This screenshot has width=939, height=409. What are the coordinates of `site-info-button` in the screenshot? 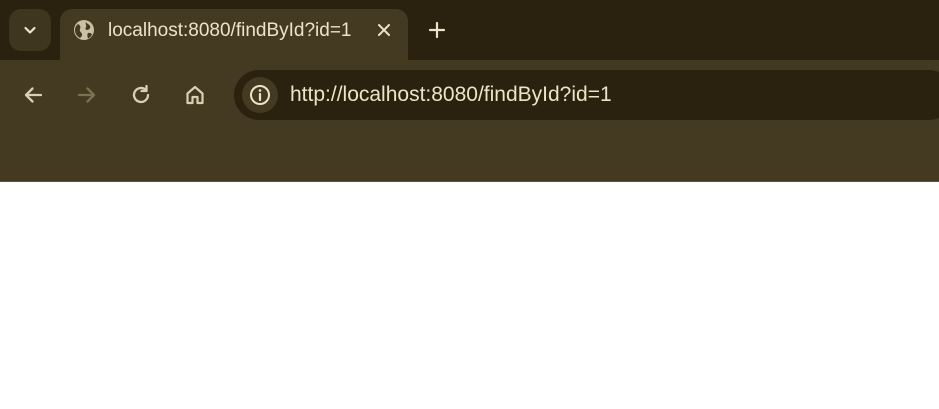 It's located at (260, 95).